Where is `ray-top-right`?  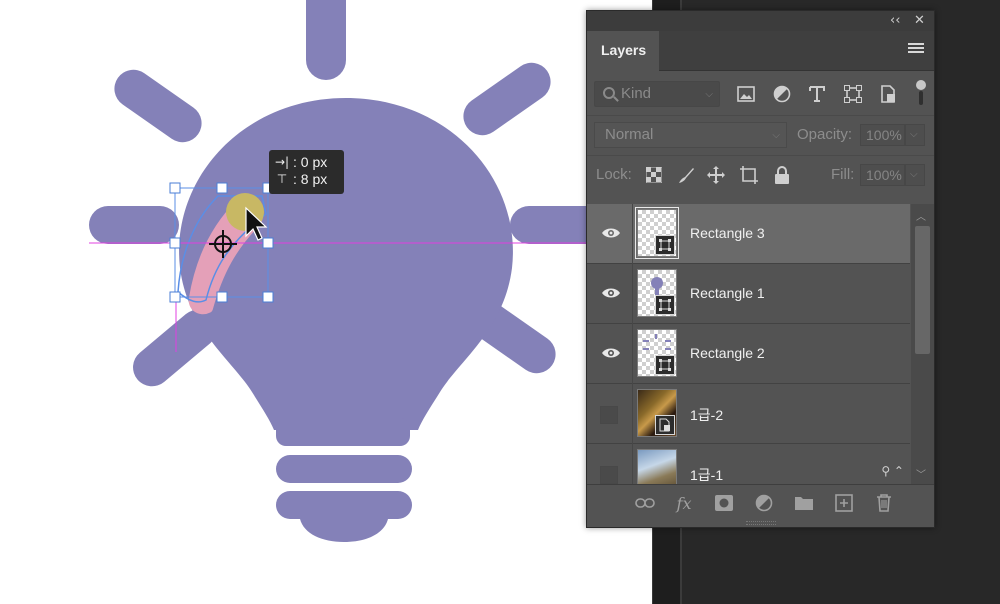 ray-top-right is located at coordinates (507, 99).